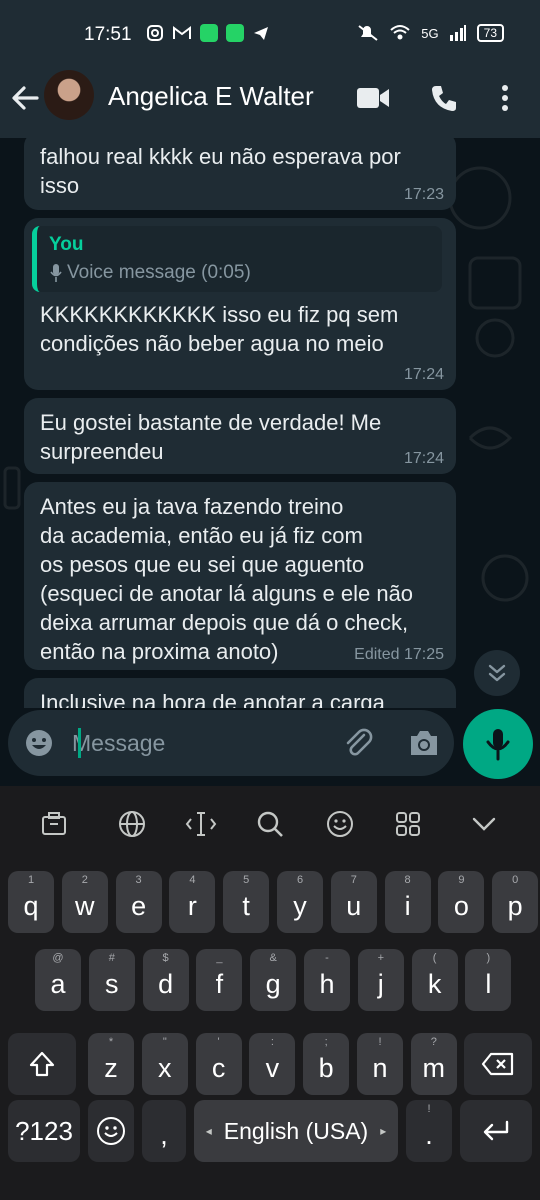  Describe the element at coordinates (138, 902) in the screenshot. I see `key-e: 3e` at that location.